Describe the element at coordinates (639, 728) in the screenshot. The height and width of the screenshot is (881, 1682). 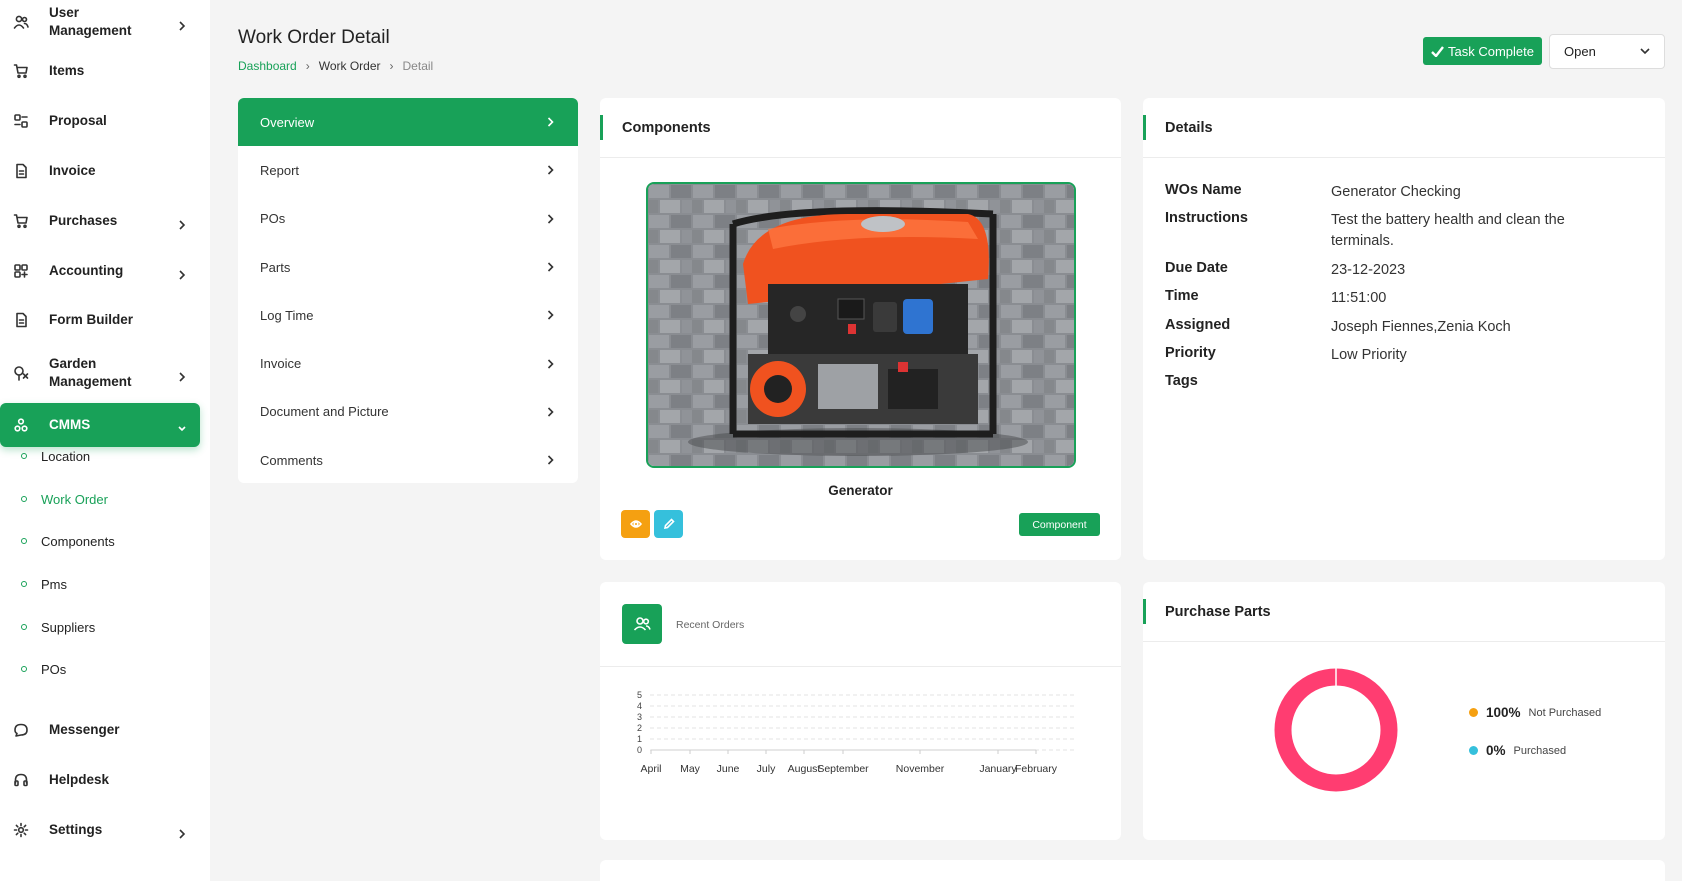
I see `y-tick-label: 2` at that location.